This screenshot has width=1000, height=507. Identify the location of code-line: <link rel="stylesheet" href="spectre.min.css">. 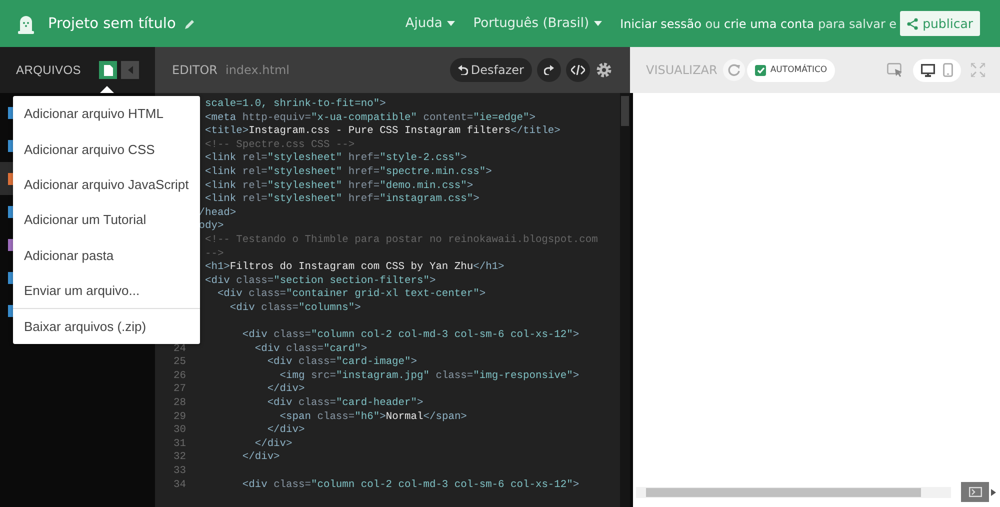
(348, 173).